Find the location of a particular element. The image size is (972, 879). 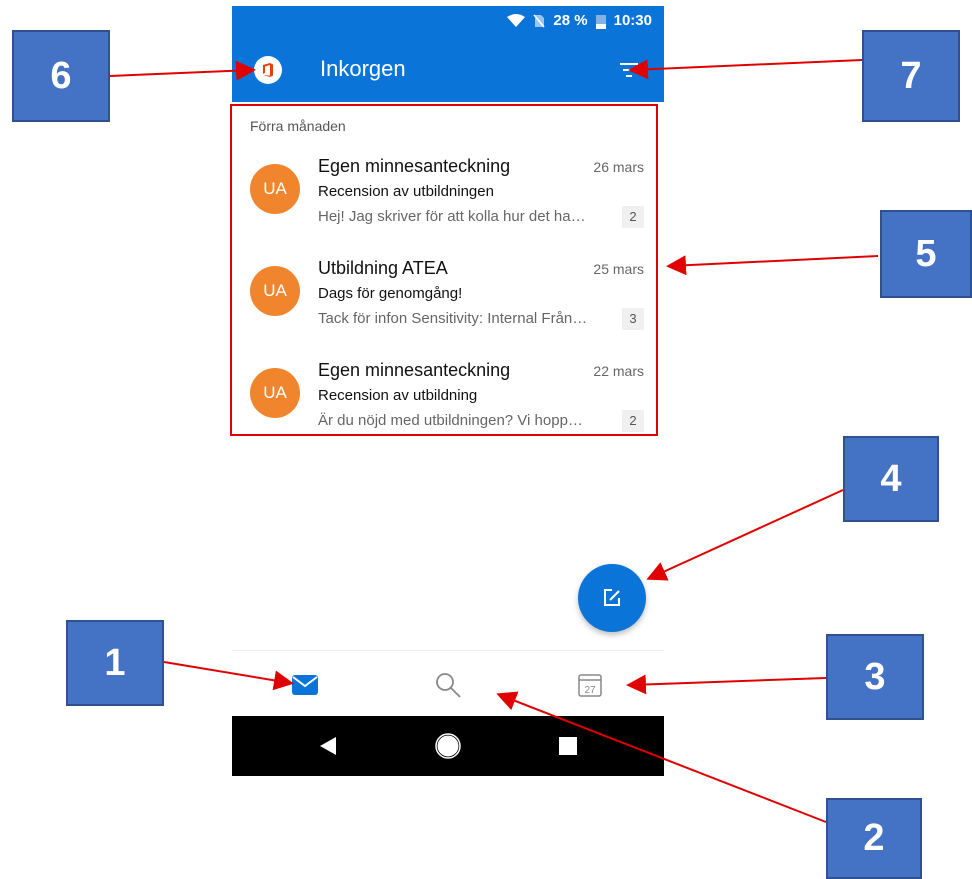

search-icon is located at coordinates (448, 685).